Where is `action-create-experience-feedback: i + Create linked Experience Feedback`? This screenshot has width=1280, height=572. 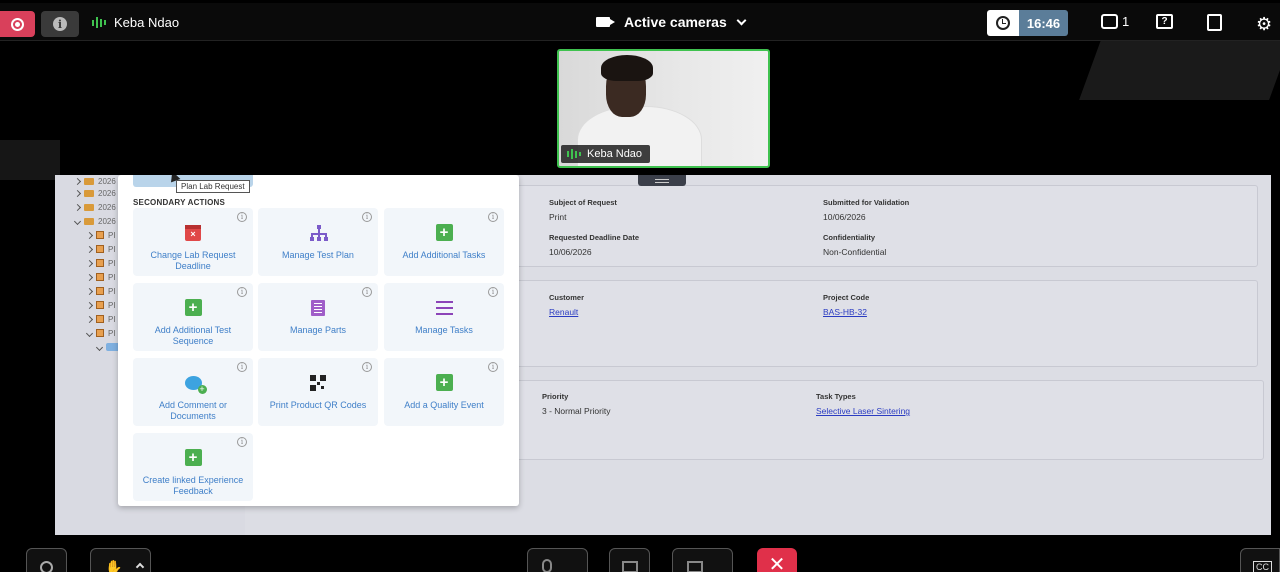 action-create-experience-feedback: i + Create linked Experience Feedback is located at coordinates (193, 467).